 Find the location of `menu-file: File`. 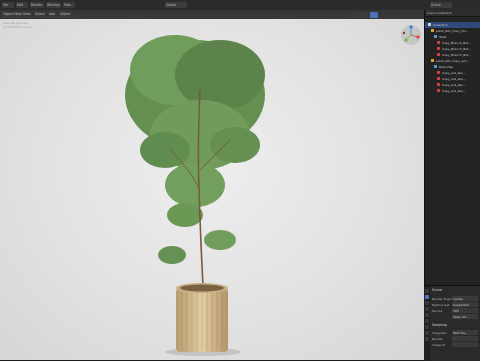

menu-file: File is located at coordinates (8, 5).